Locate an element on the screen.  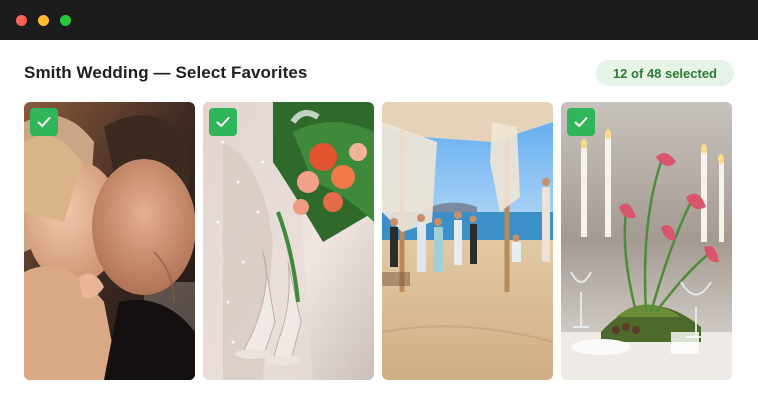
window-close-button is located at coordinates (21, 20).